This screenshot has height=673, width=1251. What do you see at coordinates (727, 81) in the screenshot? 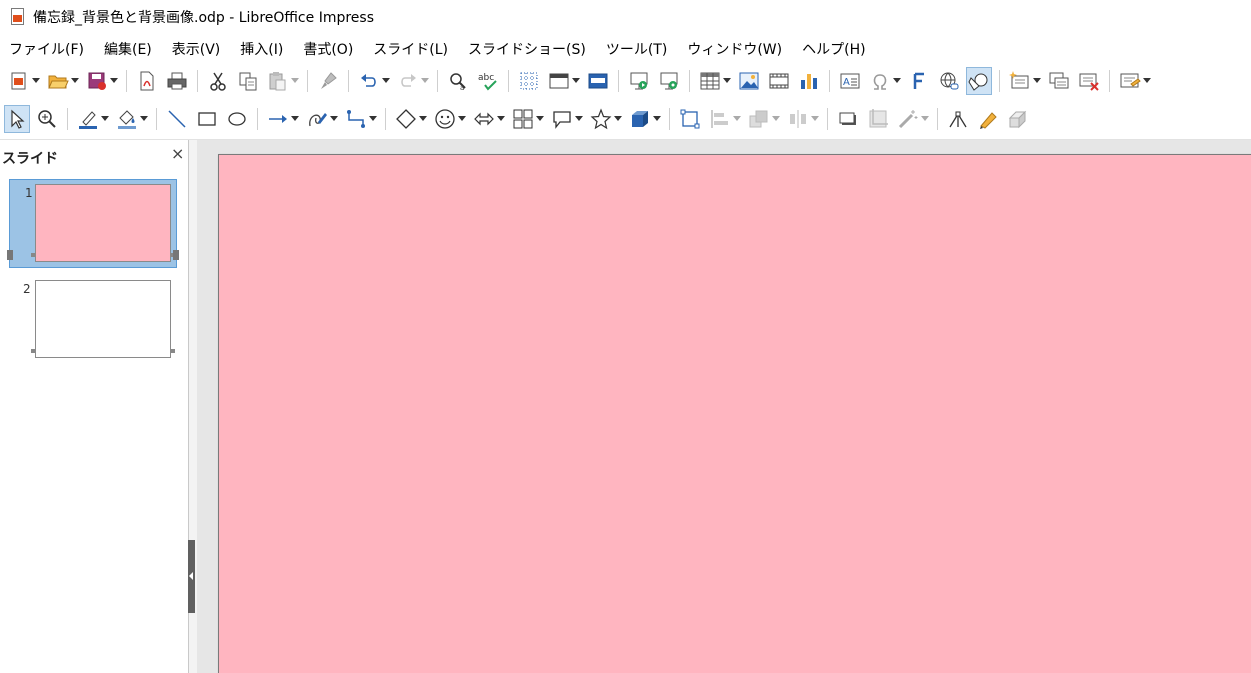
I see `insert-table-dropdown` at bounding box center [727, 81].